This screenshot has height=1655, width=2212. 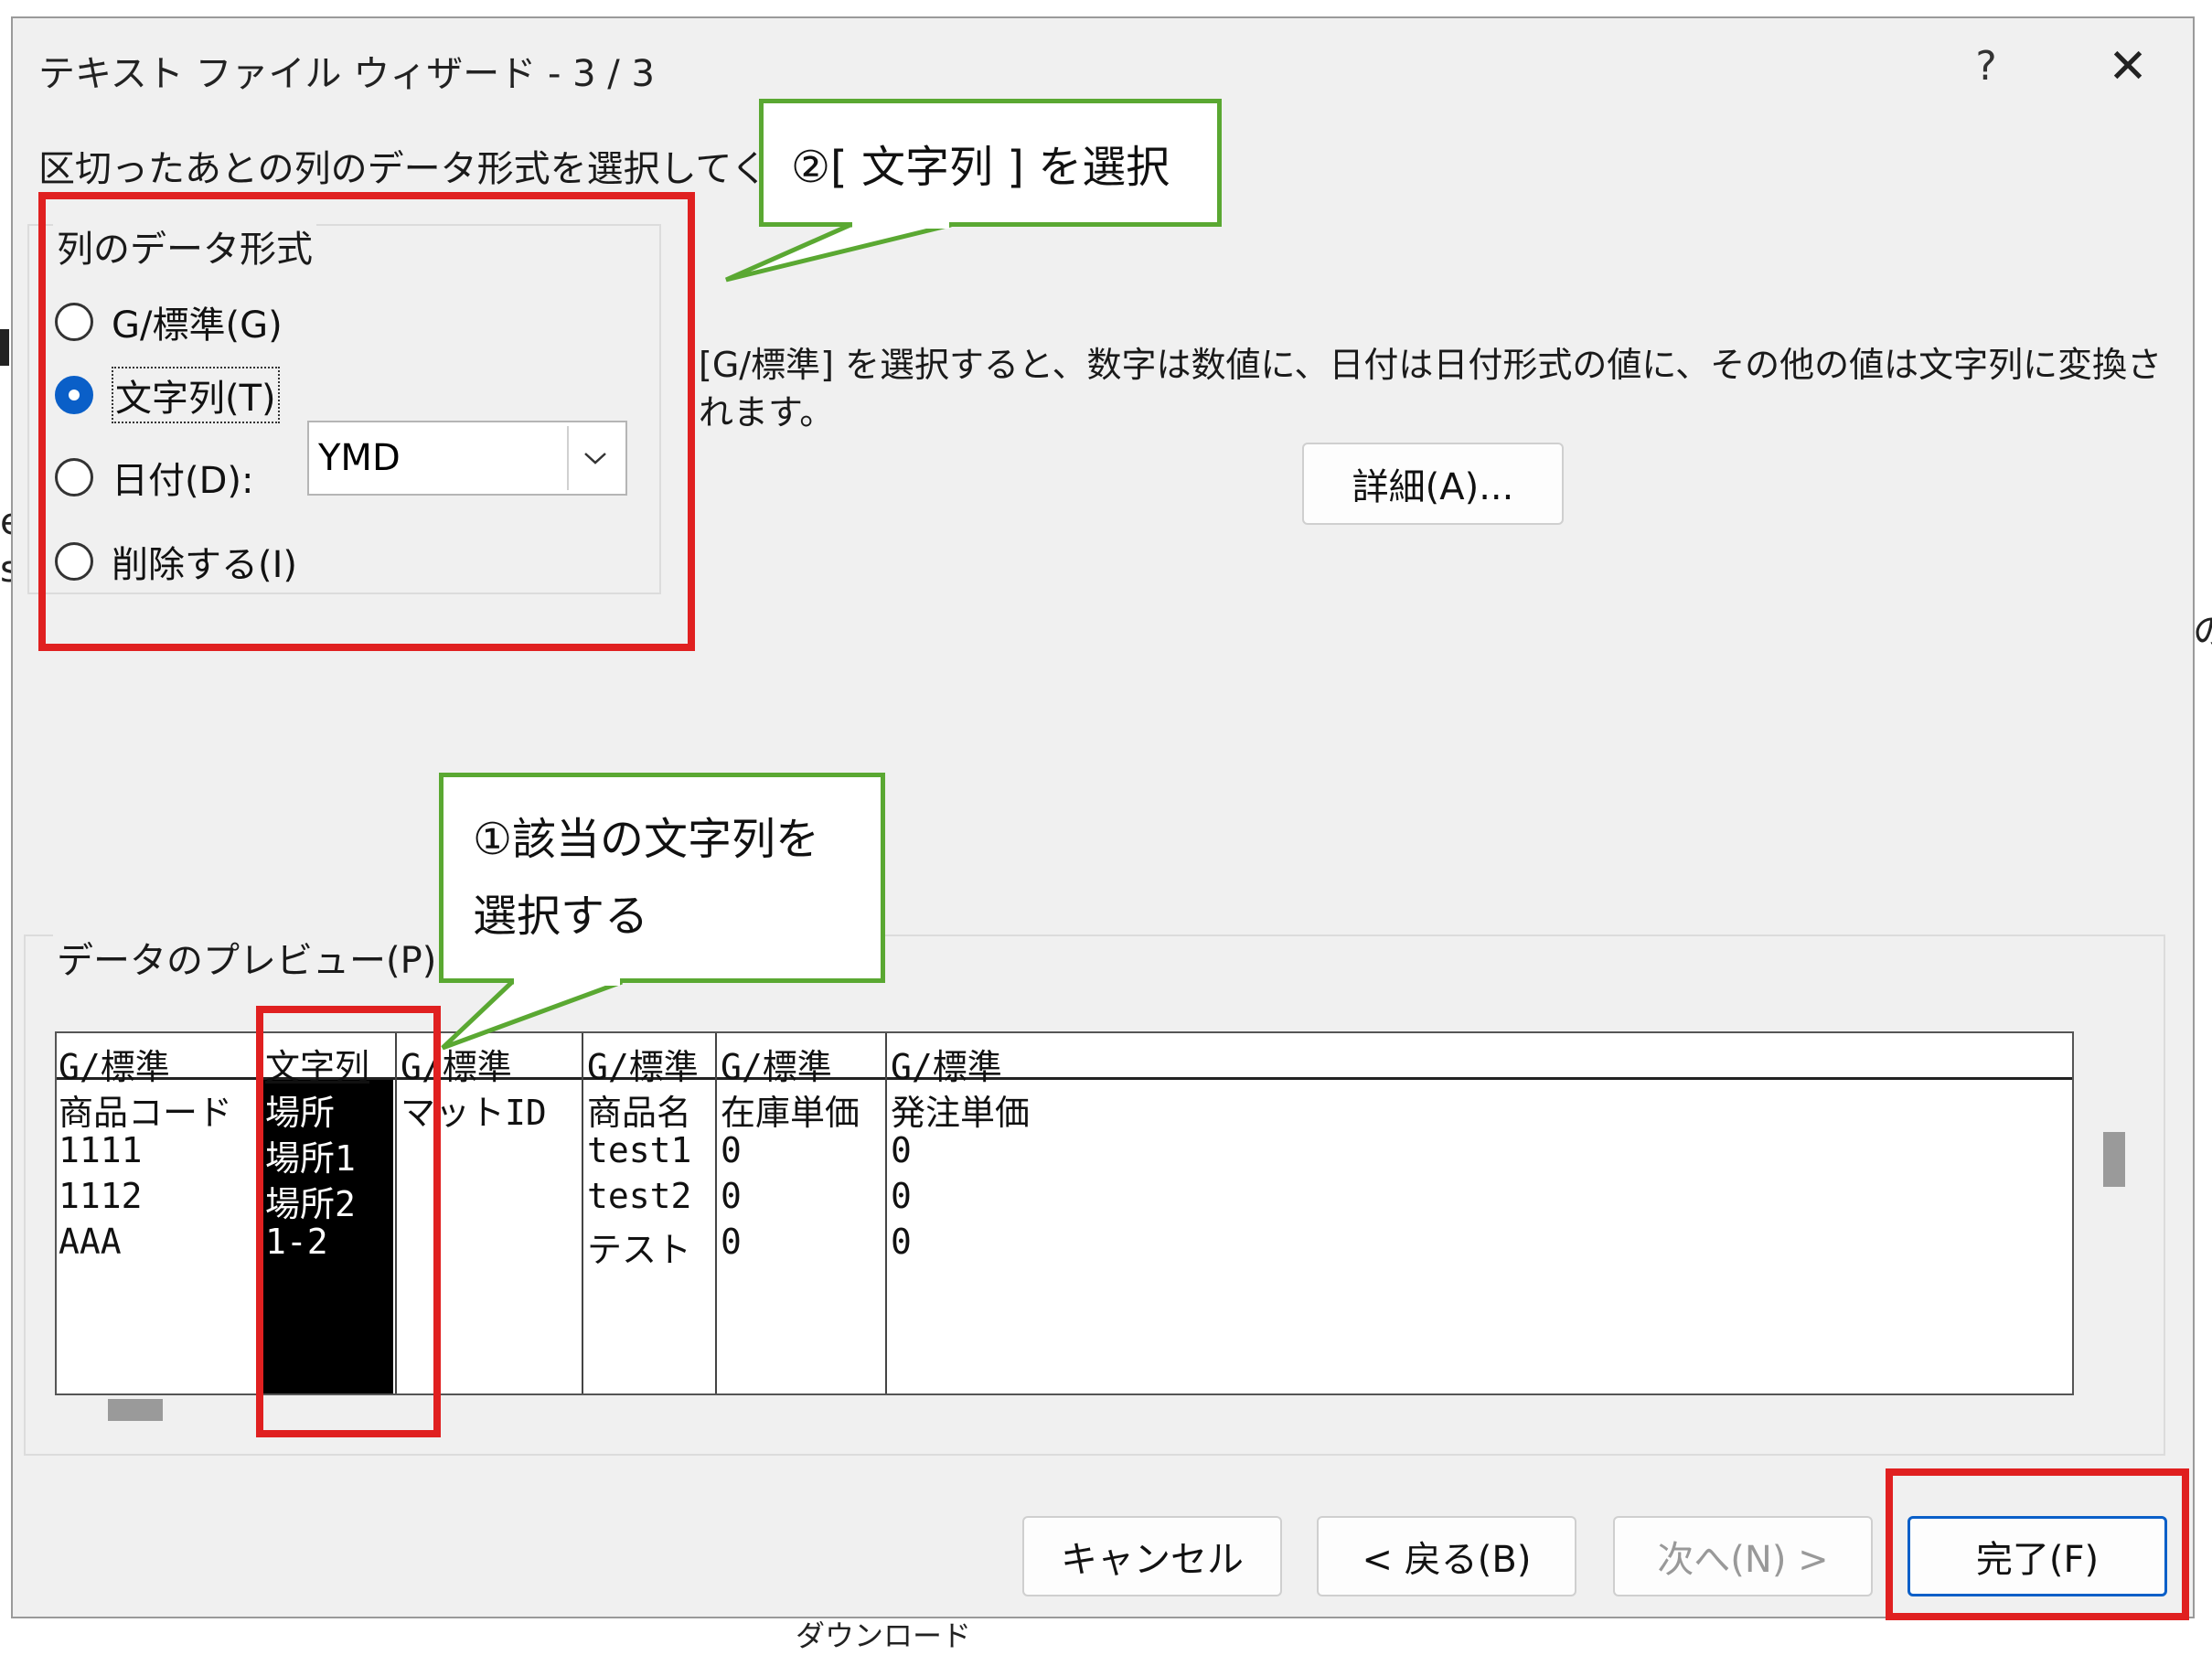 I want to click on data-preview-title: データのプレビュー(P), so click(x=247, y=958).